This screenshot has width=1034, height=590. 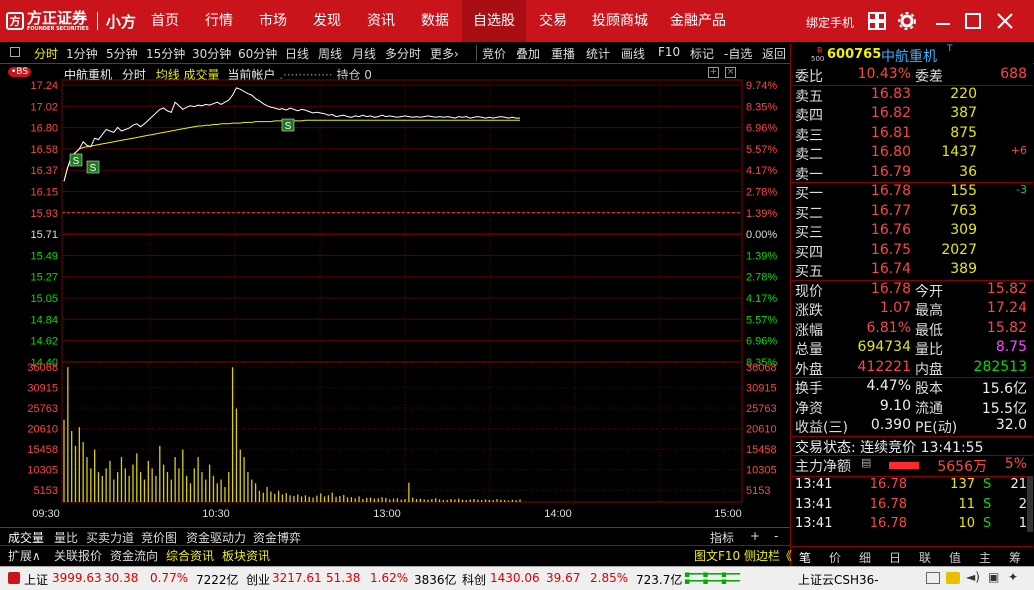 What do you see at coordinates (246, 555) in the screenshot?
I see `tab-sector-news: 板块资讯` at bounding box center [246, 555].